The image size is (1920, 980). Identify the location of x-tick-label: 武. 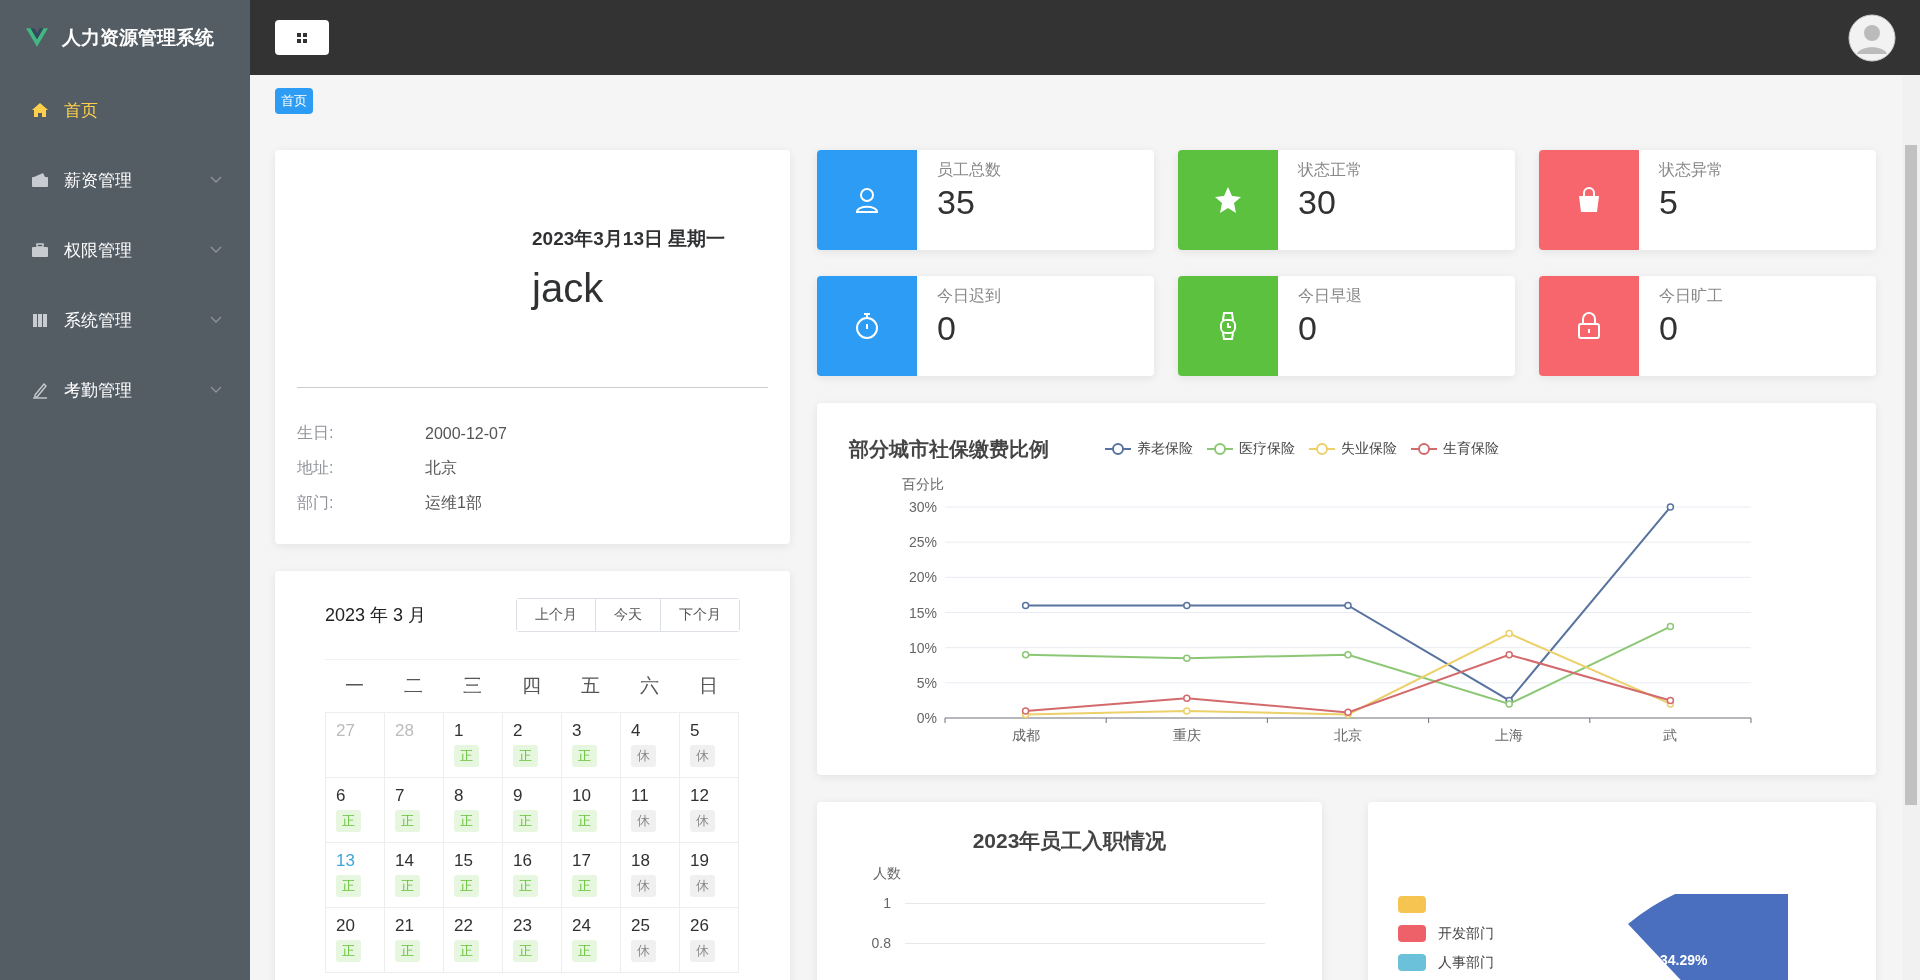
(1670, 735).